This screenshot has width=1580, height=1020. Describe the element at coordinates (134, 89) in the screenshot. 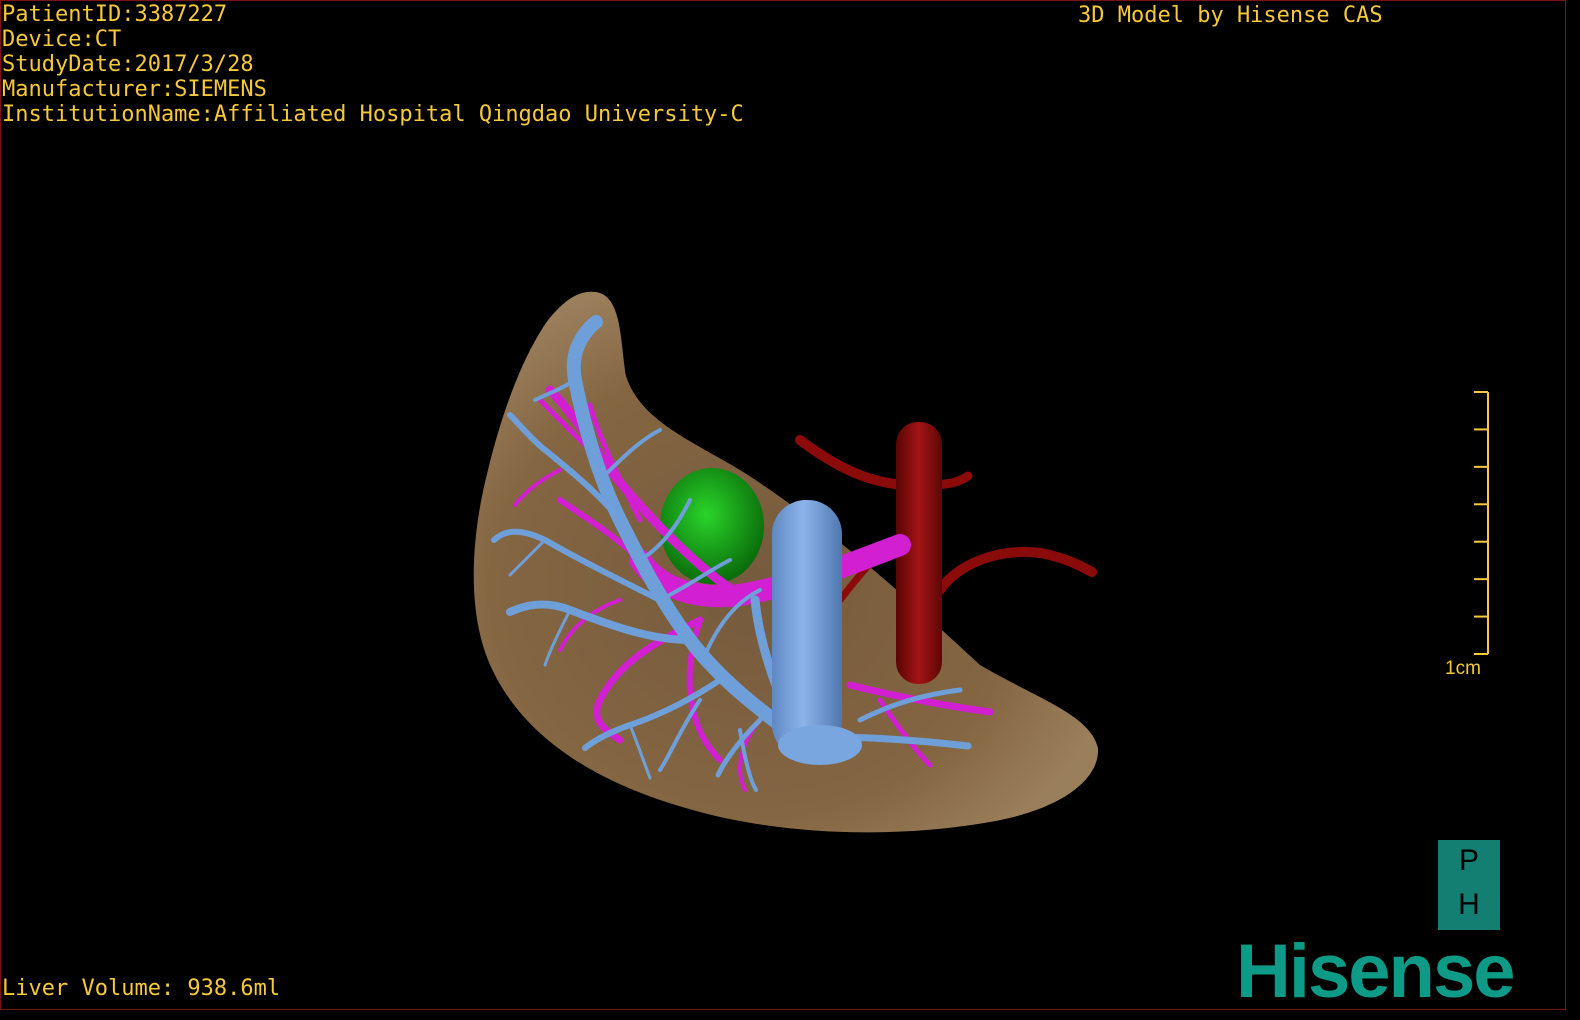

I see `manufacturer-text: Manufacturer:SIEMENS` at that location.